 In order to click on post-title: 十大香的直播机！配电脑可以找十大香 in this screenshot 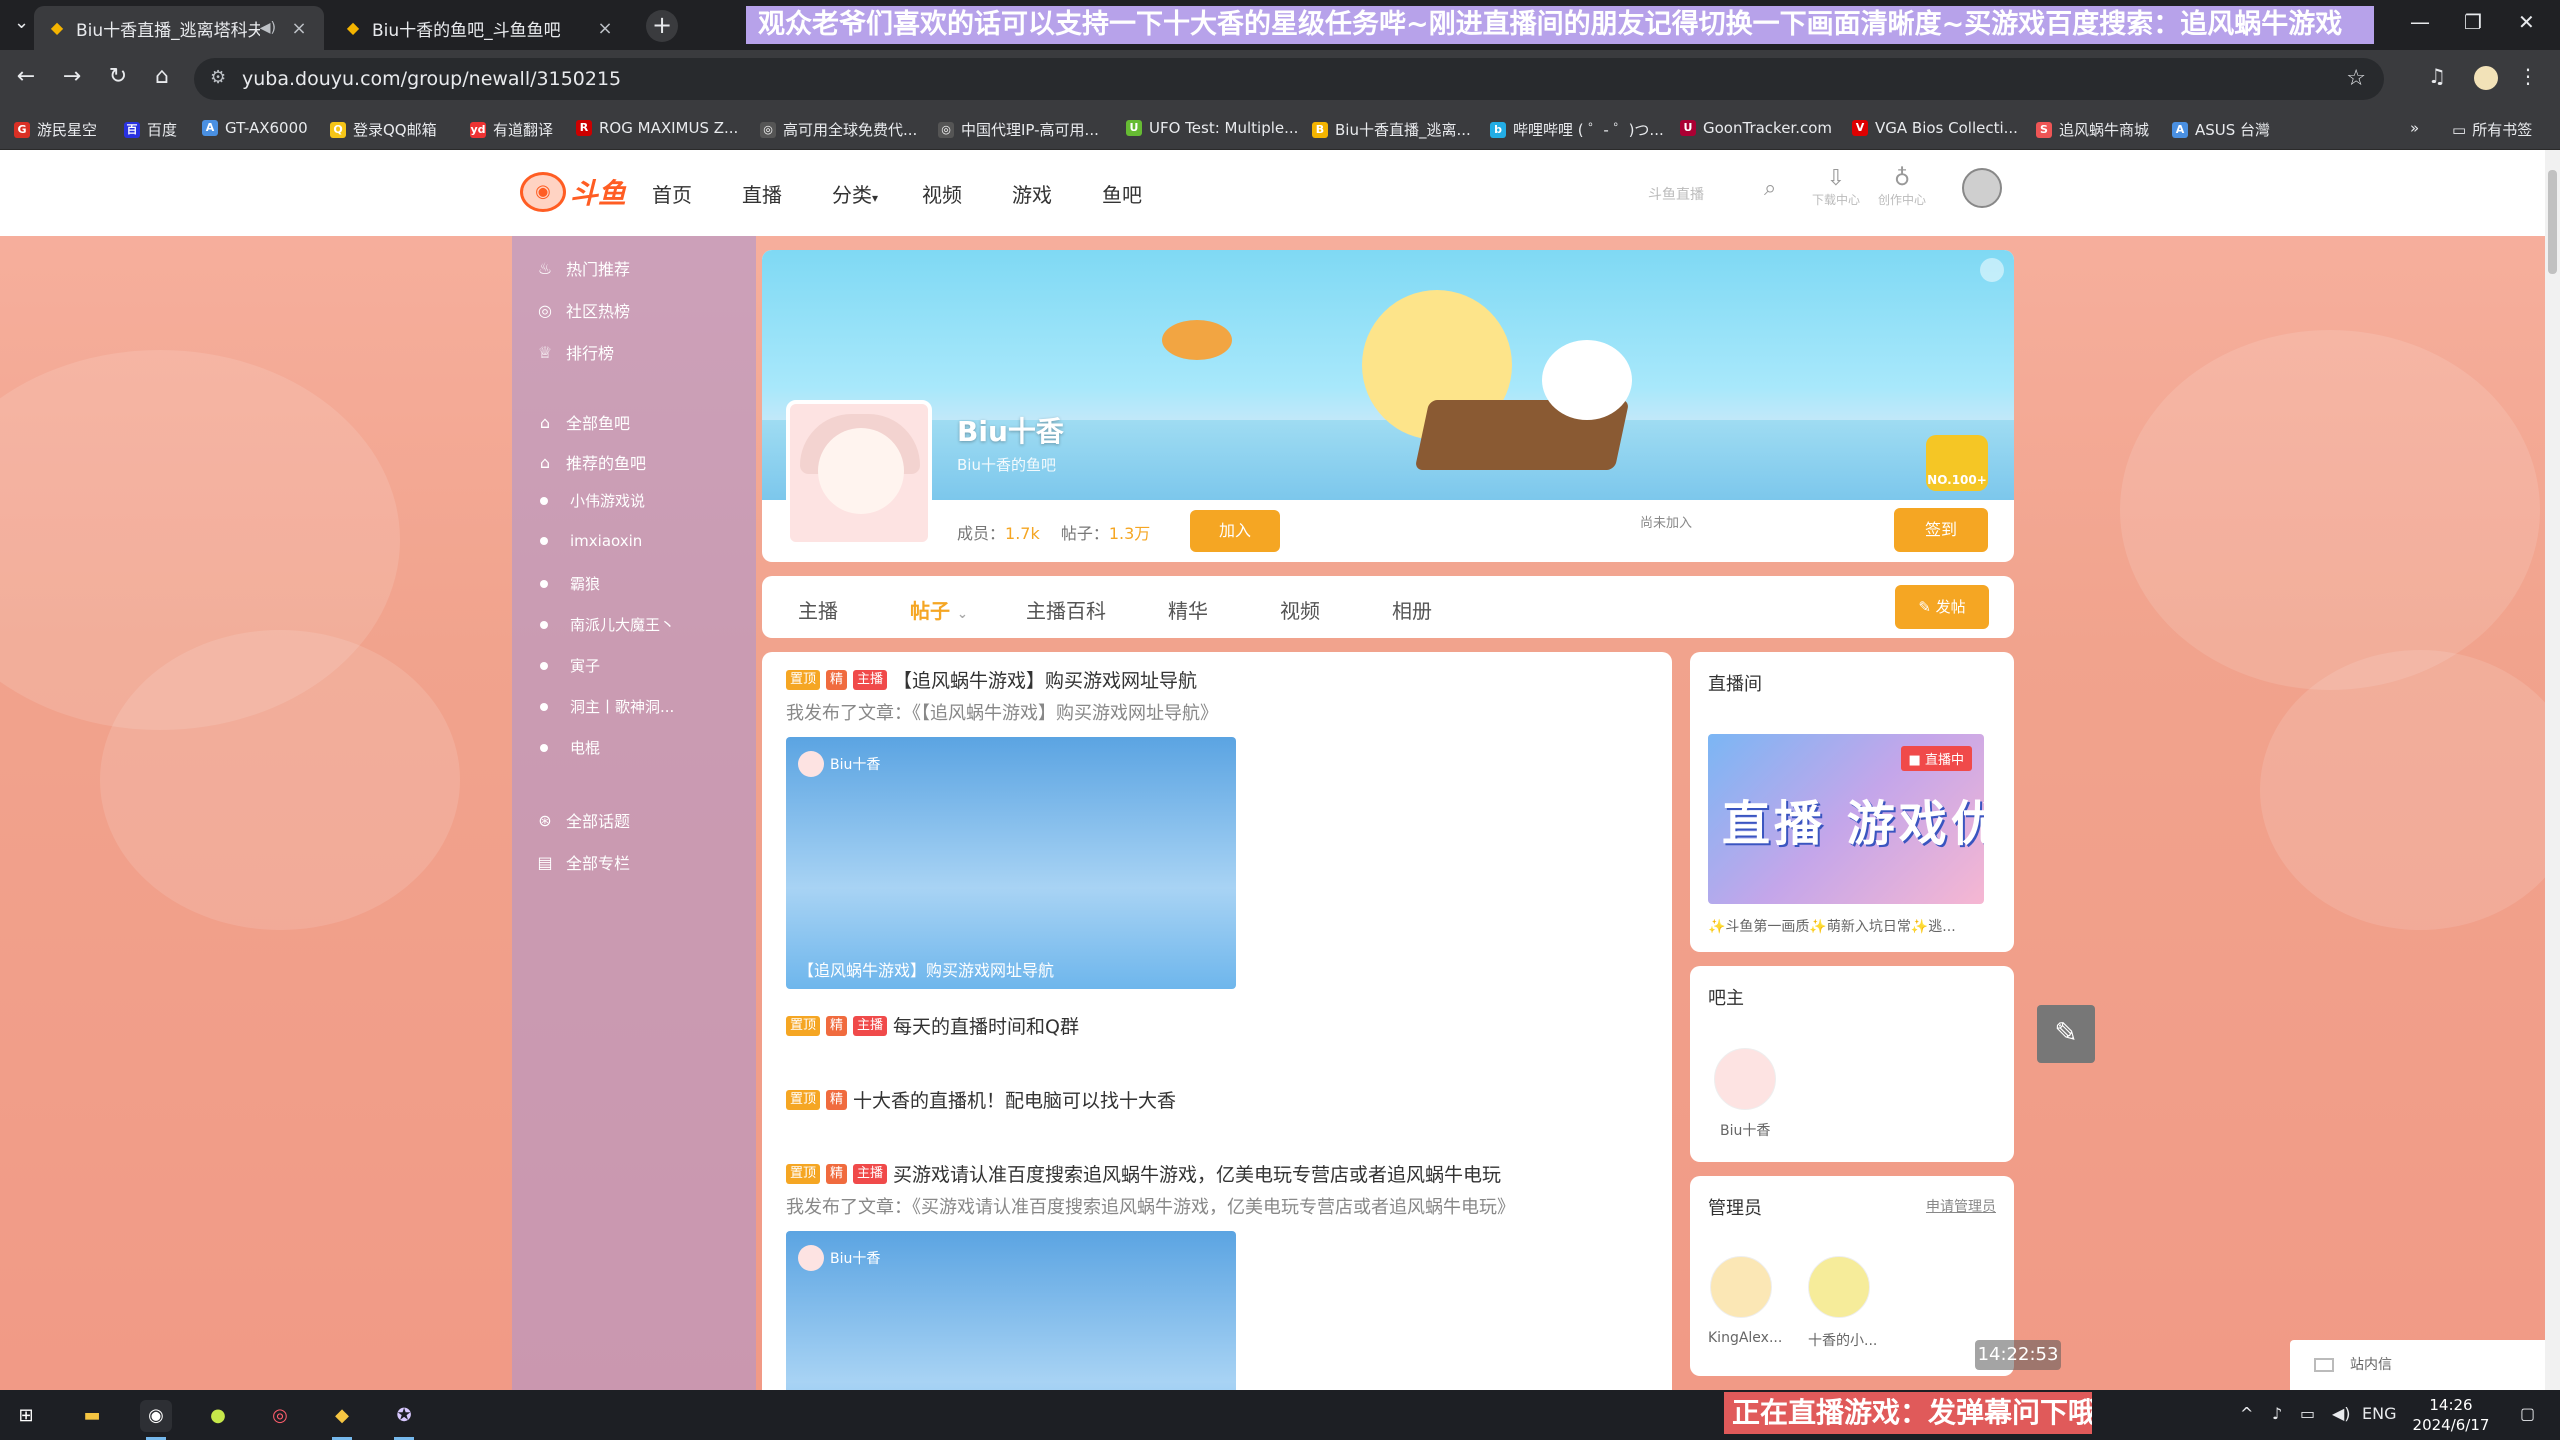, I will do `click(1014, 1099)`.